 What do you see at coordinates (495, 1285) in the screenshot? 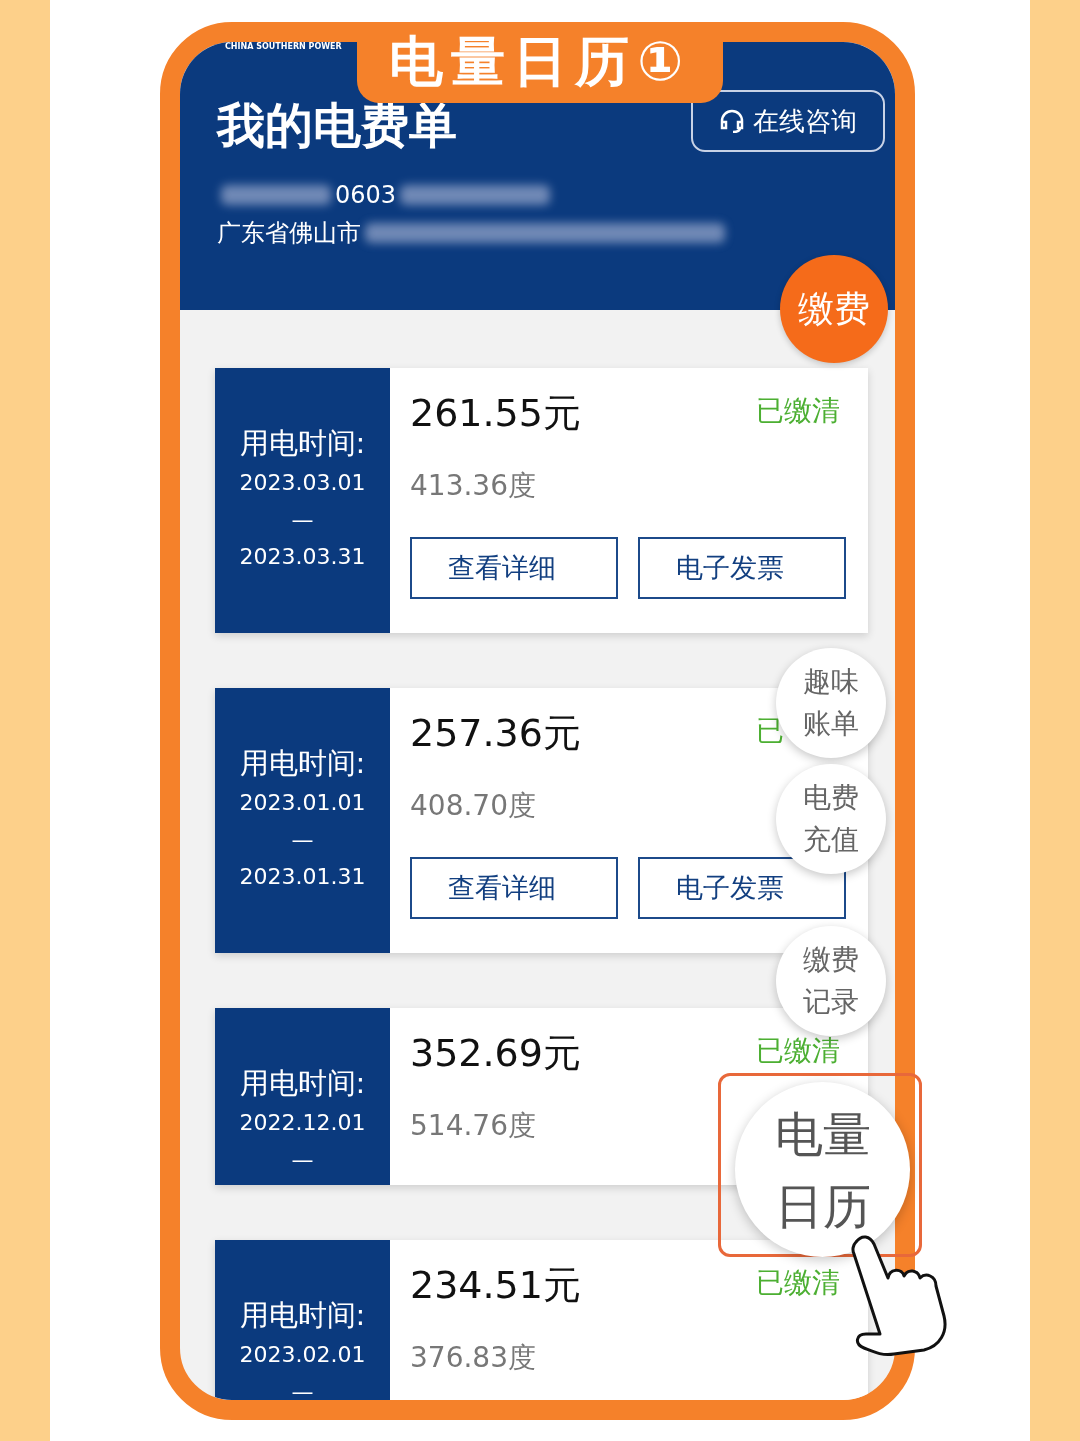
I see `bill-amount: 234.51元` at bounding box center [495, 1285].